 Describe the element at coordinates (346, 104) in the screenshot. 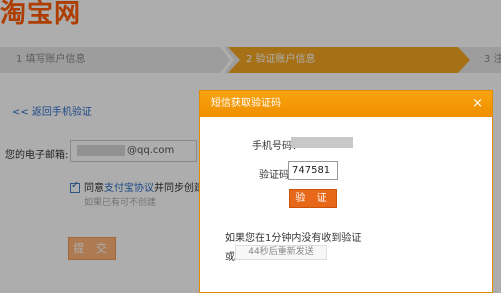

I see `dialog-header: 短信获取验证码 ×` at that location.